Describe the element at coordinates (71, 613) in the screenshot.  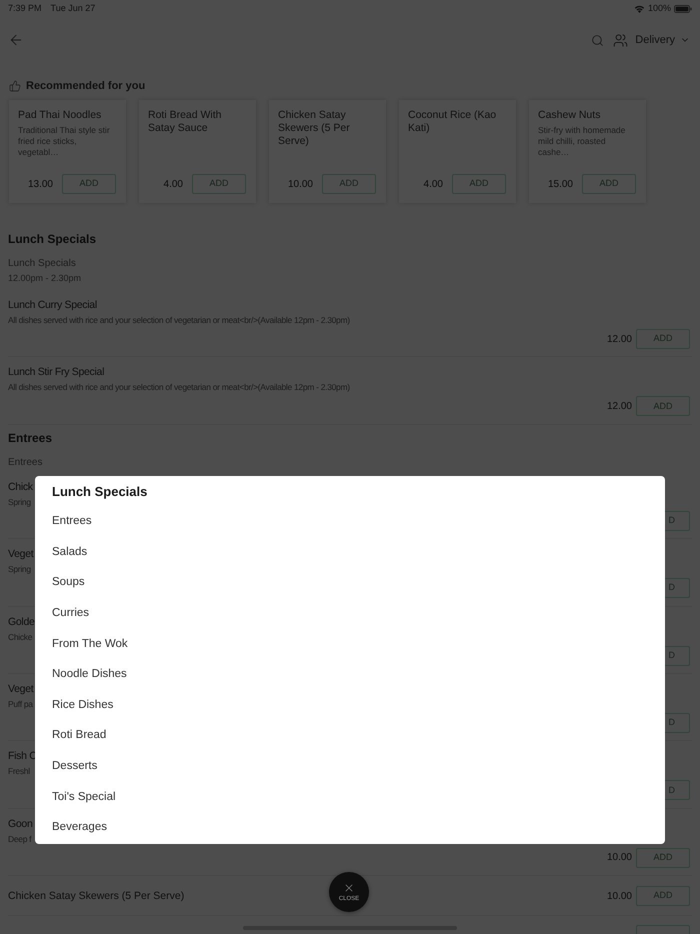
I see `category-item: Curries` at that location.